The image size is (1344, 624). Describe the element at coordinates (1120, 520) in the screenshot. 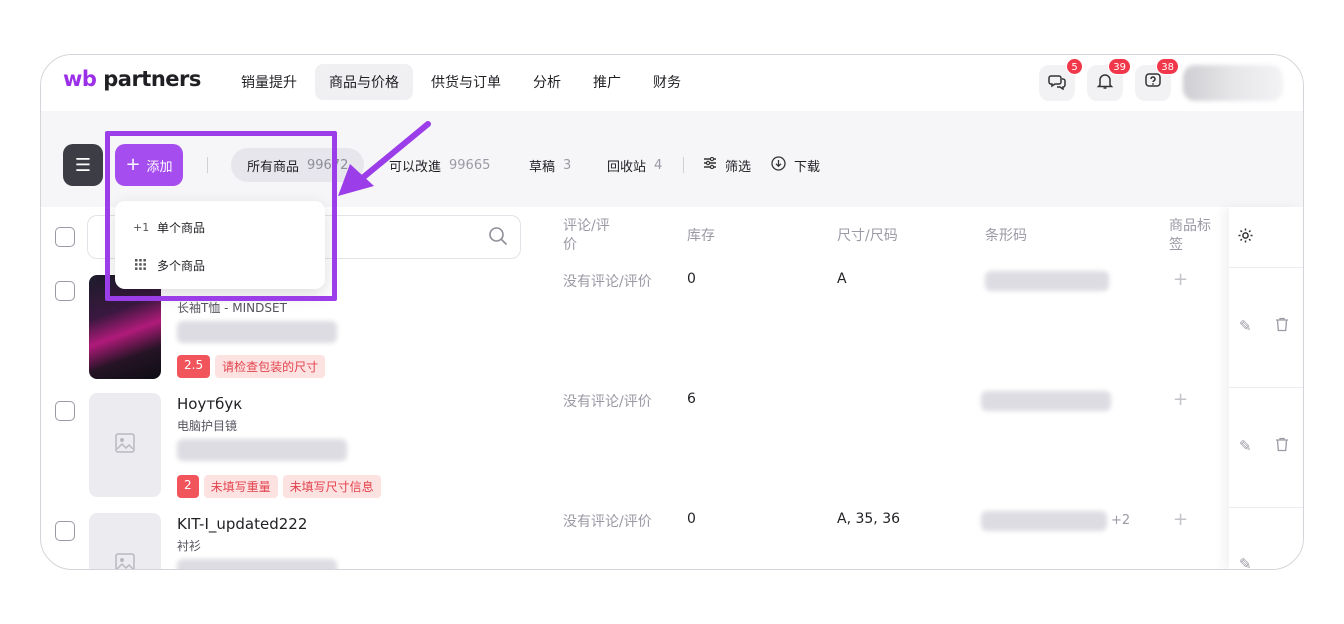

I see `more-barcodes-count: +2` at that location.